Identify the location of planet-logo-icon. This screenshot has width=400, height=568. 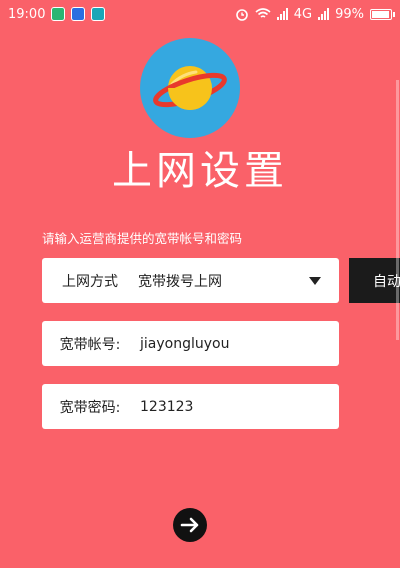
(190, 88).